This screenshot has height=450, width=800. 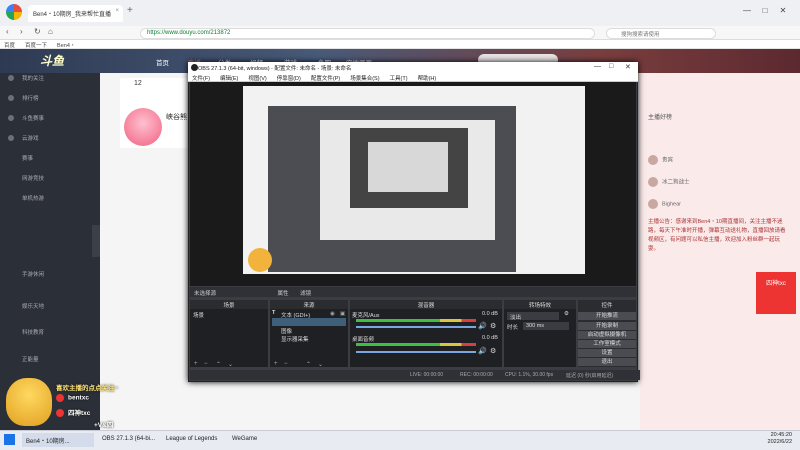 What do you see at coordinates (476, 375) in the screenshot?
I see `status-rec: REC: 00:00:00` at bounding box center [476, 375].